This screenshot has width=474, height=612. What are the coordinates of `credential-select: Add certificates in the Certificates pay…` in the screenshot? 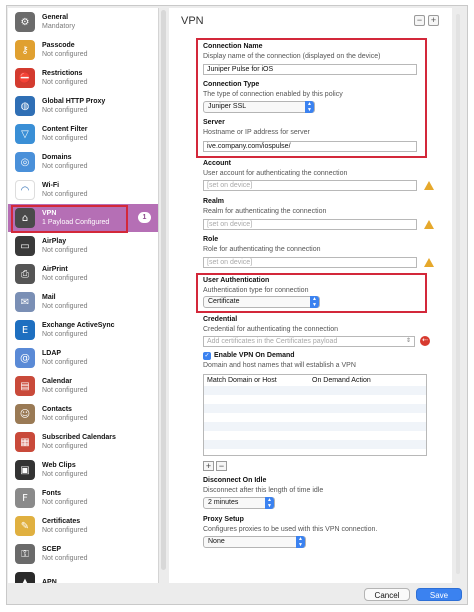 It's located at (309, 341).